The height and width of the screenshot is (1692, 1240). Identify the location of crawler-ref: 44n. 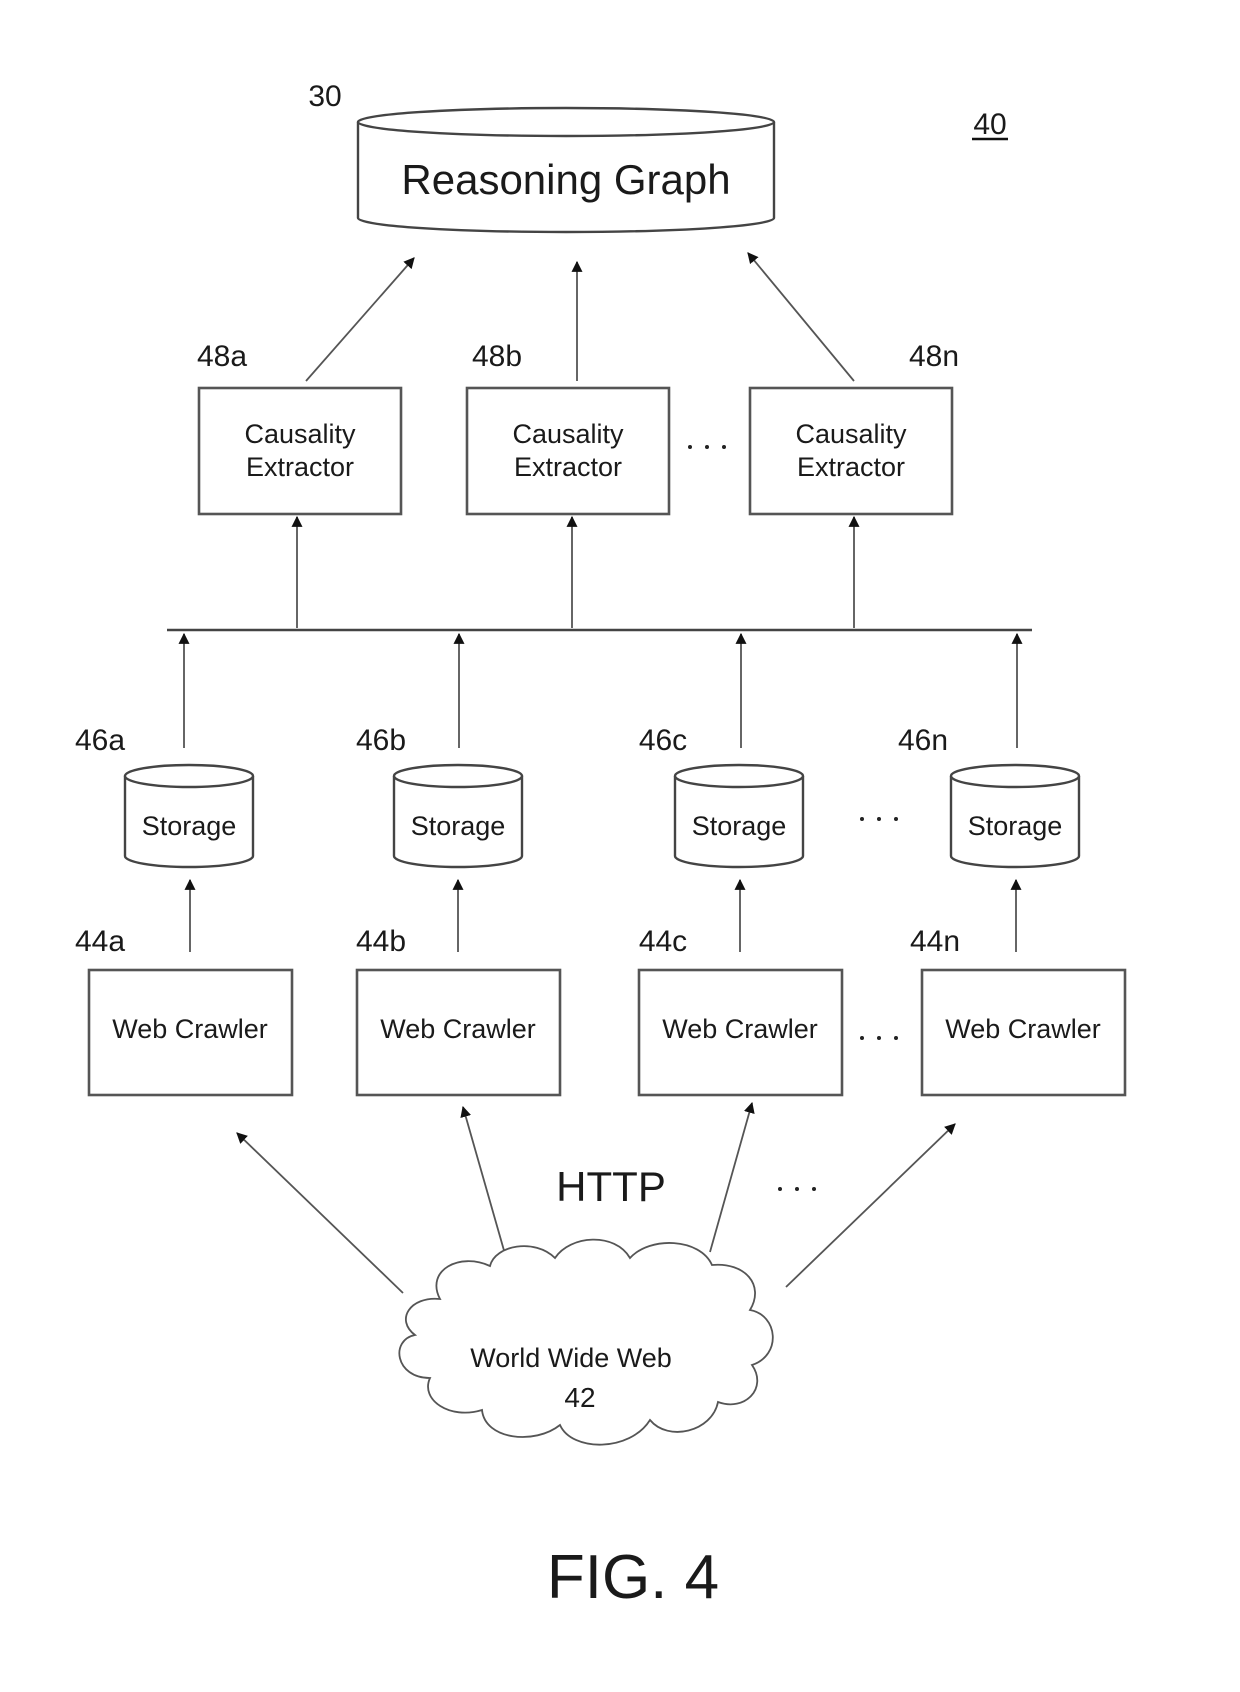
(935, 941).